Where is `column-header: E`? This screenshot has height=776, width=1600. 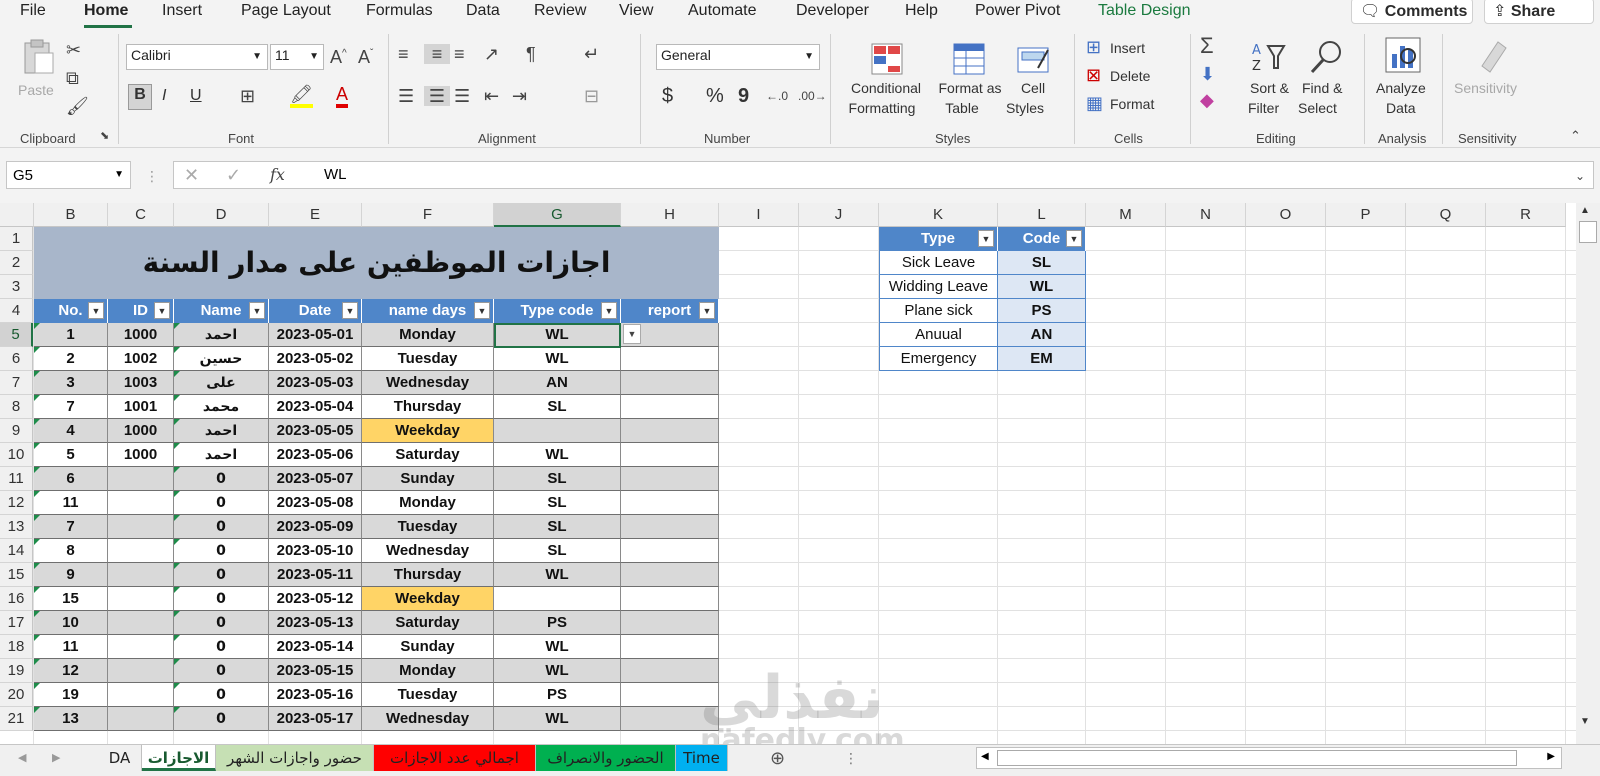
column-header: E is located at coordinates (315, 215).